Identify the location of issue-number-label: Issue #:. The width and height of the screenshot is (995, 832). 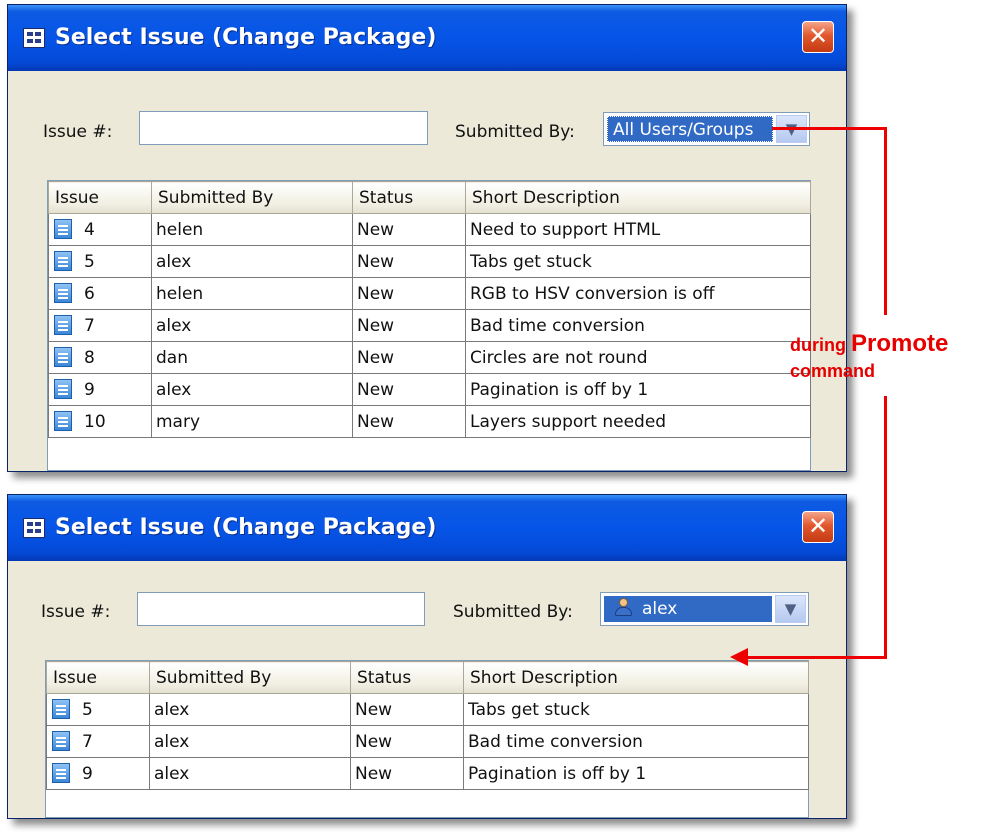
(78, 132).